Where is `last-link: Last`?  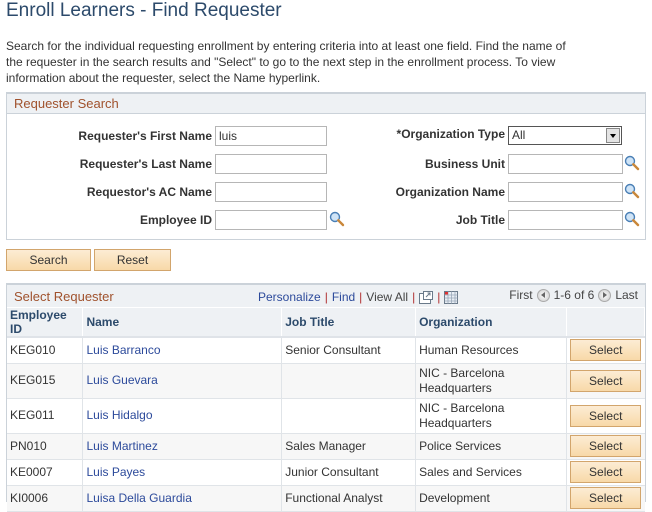
last-link: Last is located at coordinates (626, 295).